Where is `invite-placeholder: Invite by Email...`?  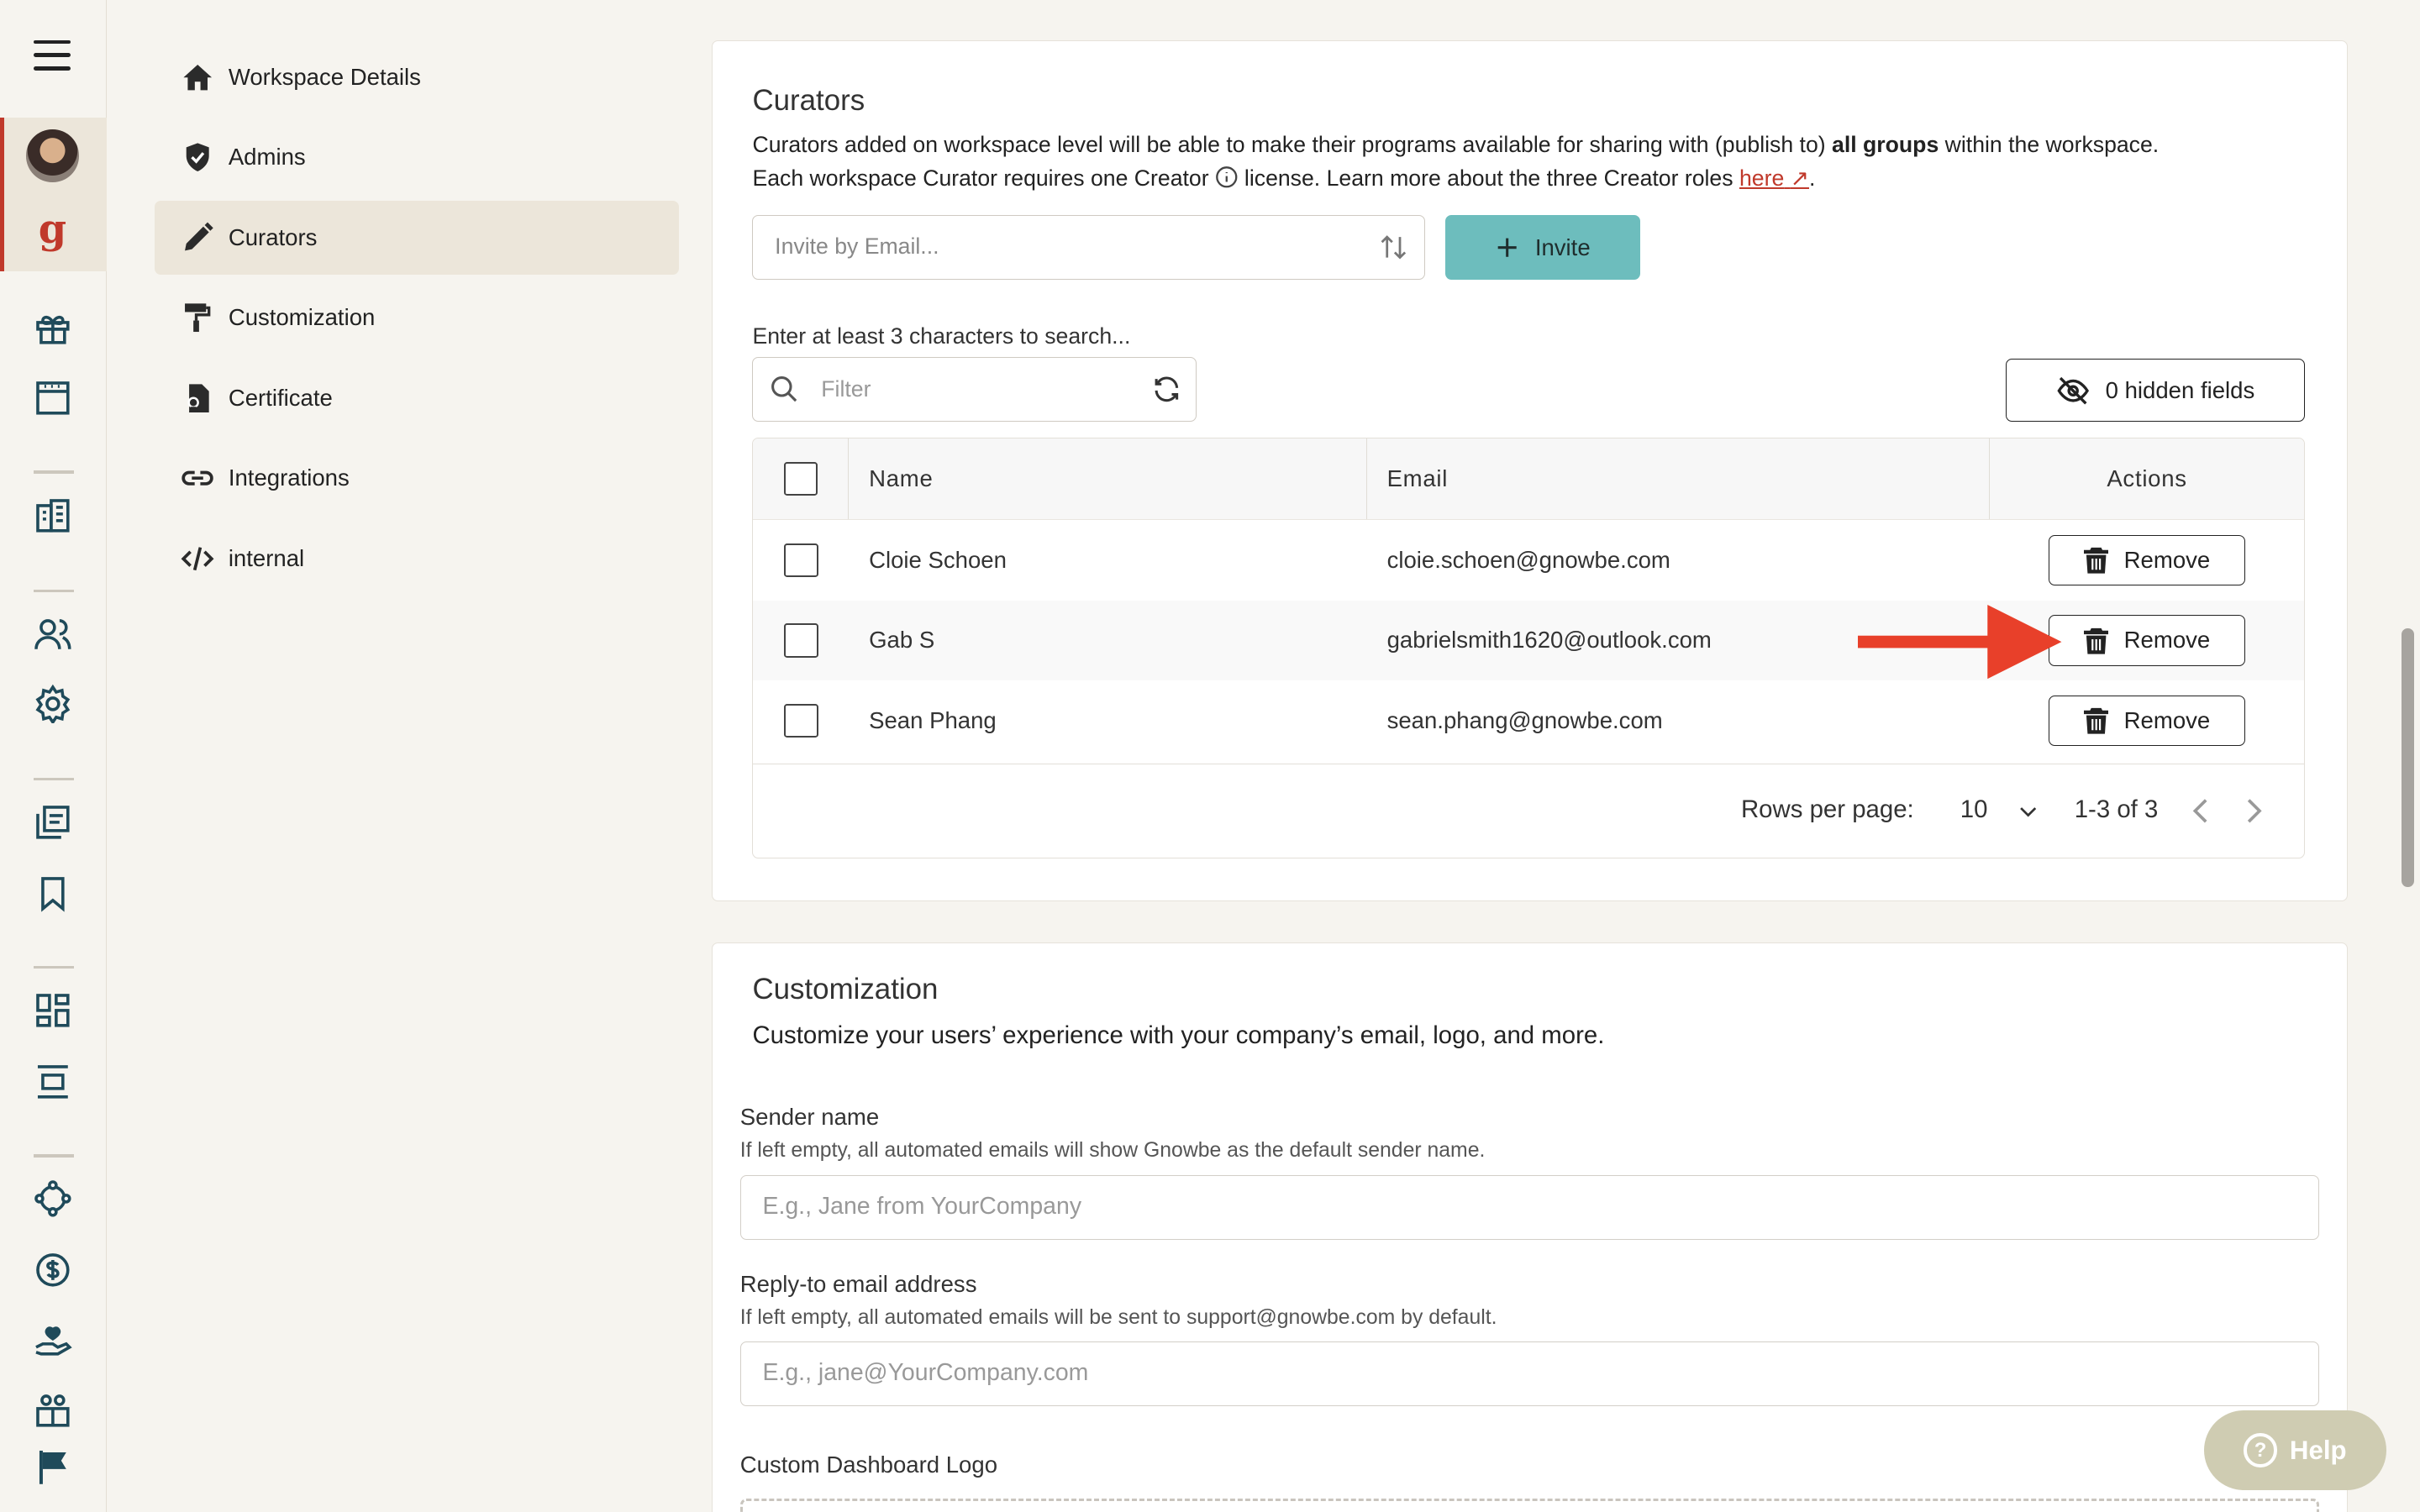 invite-placeholder: Invite by Email... is located at coordinates (857, 247).